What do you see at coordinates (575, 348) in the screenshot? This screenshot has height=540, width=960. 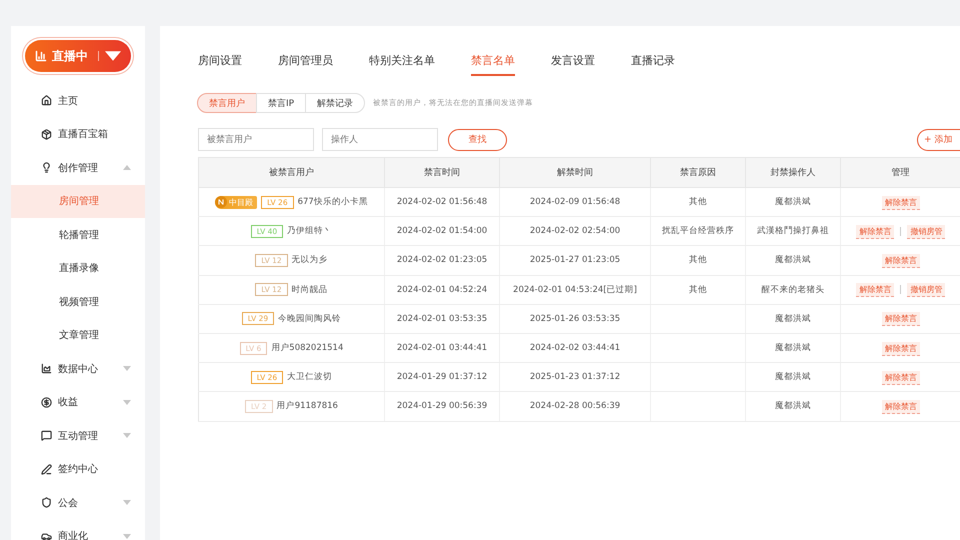 I see `table-cell: 2024-02-02 03:44:41` at bounding box center [575, 348].